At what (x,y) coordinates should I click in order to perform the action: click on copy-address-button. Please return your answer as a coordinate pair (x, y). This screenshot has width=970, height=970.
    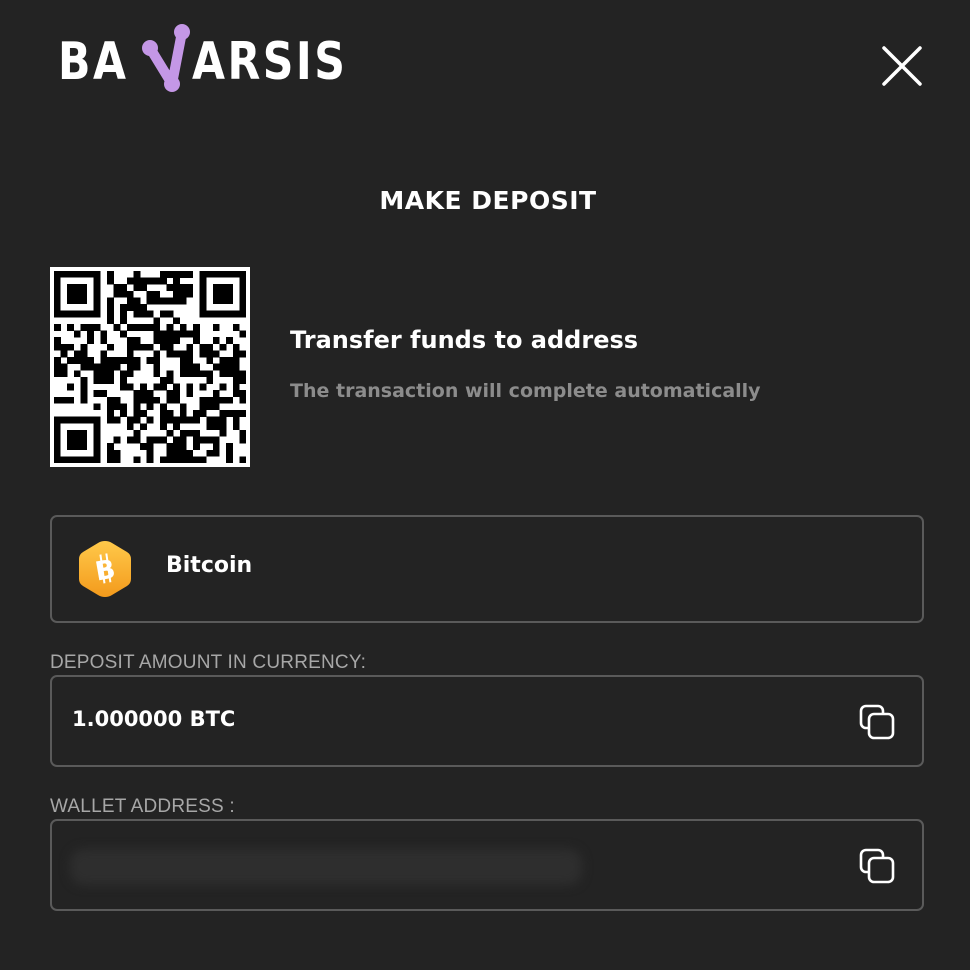
    Looking at the image, I should click on (877, 866).